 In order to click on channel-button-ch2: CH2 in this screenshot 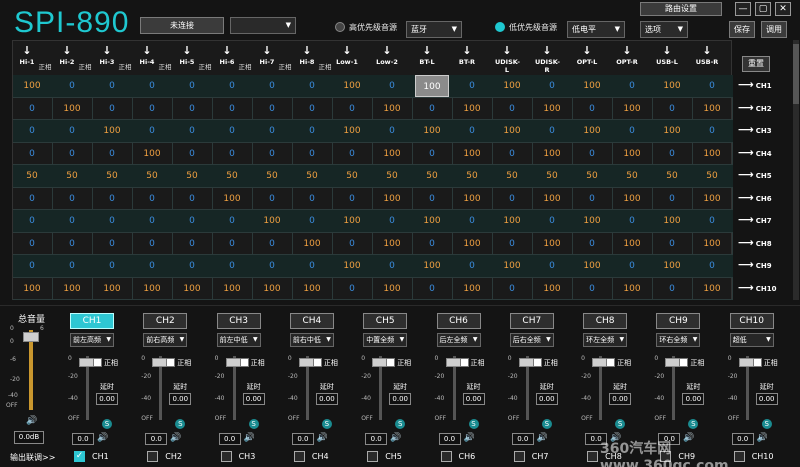, I will do `click(165, 321)`.